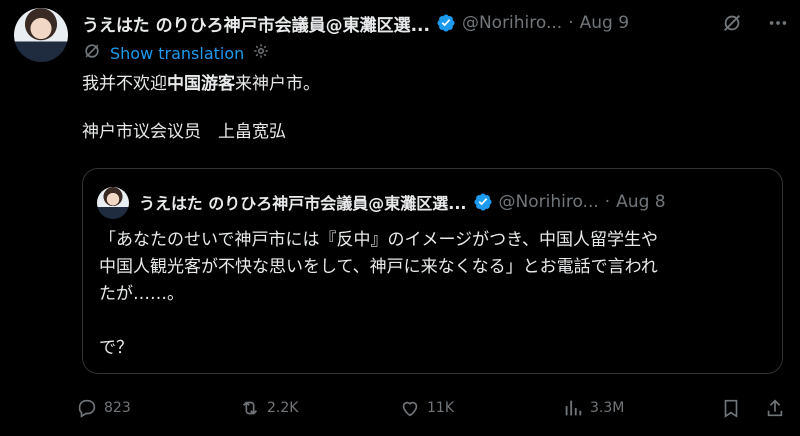 The height and width of the screenshot is (436, 800). Describe the element at coordinates (141, 294) in the screenshot. I see `quoted-line-3: たが……。` at that location.